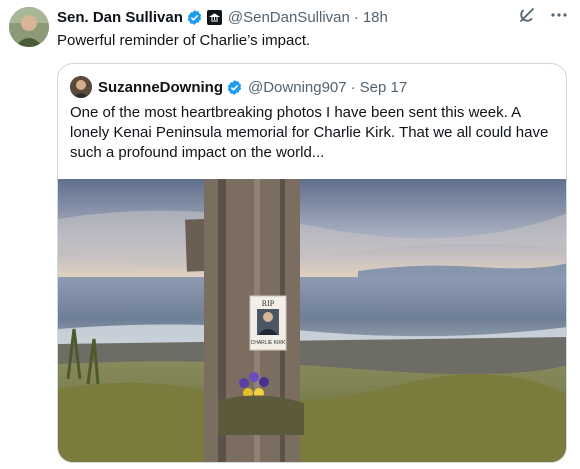 The image size is (580, 469). Describe the element at coordinates (81, 87) in the screenshot. I see `quote-author-avatar` at that location.